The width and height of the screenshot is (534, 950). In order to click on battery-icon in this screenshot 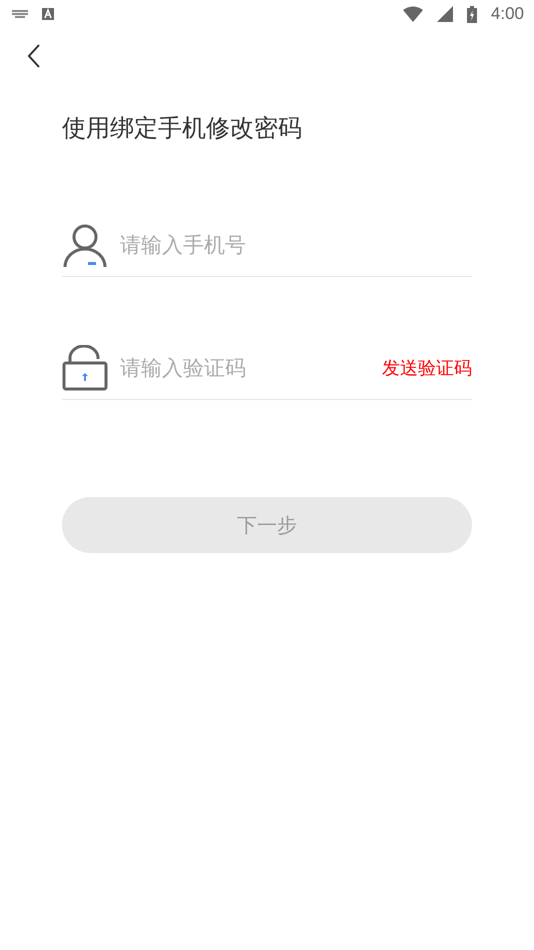, I will do `click(471, 14)`.